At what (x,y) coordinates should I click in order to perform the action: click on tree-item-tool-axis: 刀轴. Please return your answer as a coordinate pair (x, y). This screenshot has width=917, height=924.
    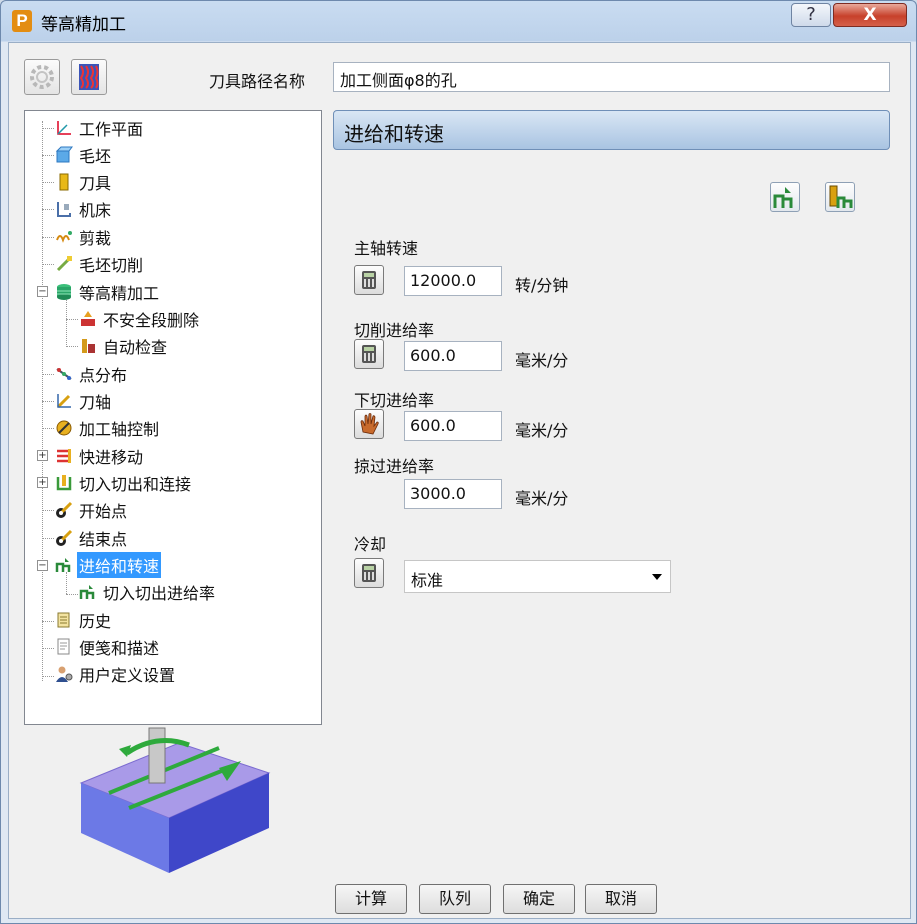
    Looking at the image, I should click on (84, 401).